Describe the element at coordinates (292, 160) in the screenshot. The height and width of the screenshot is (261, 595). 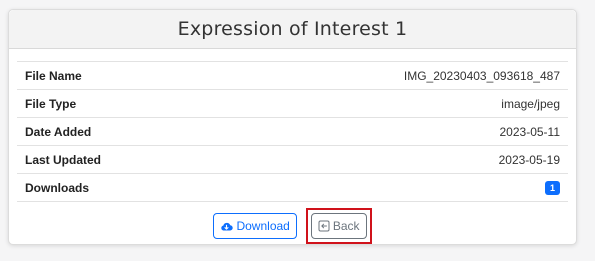
I see `row-last-updated: Last Updated 2023-05-19` at that location.